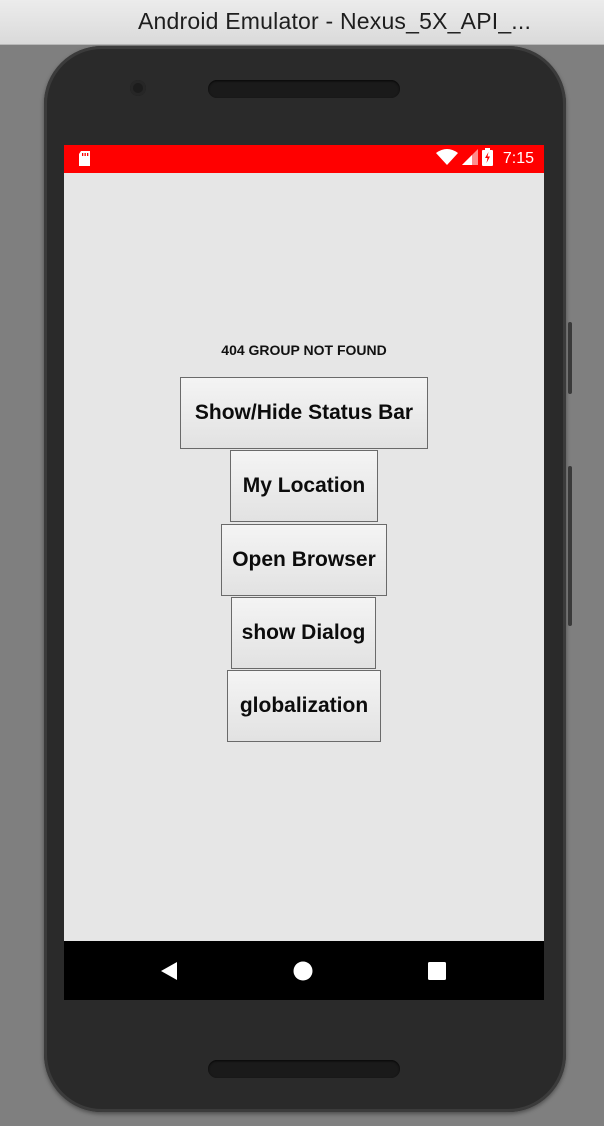  What do you see at coordinates (304, 486) in the screenshot?
I see `my-location-button: My Location` at bounding box center [304, 486].